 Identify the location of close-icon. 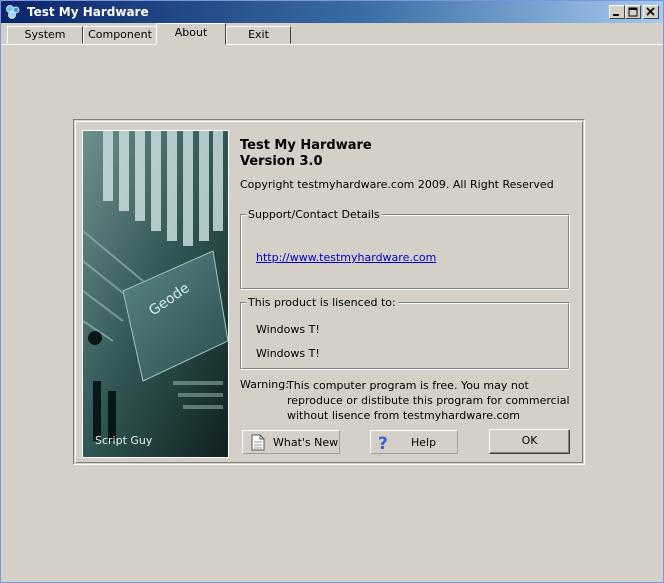
(650, 11).